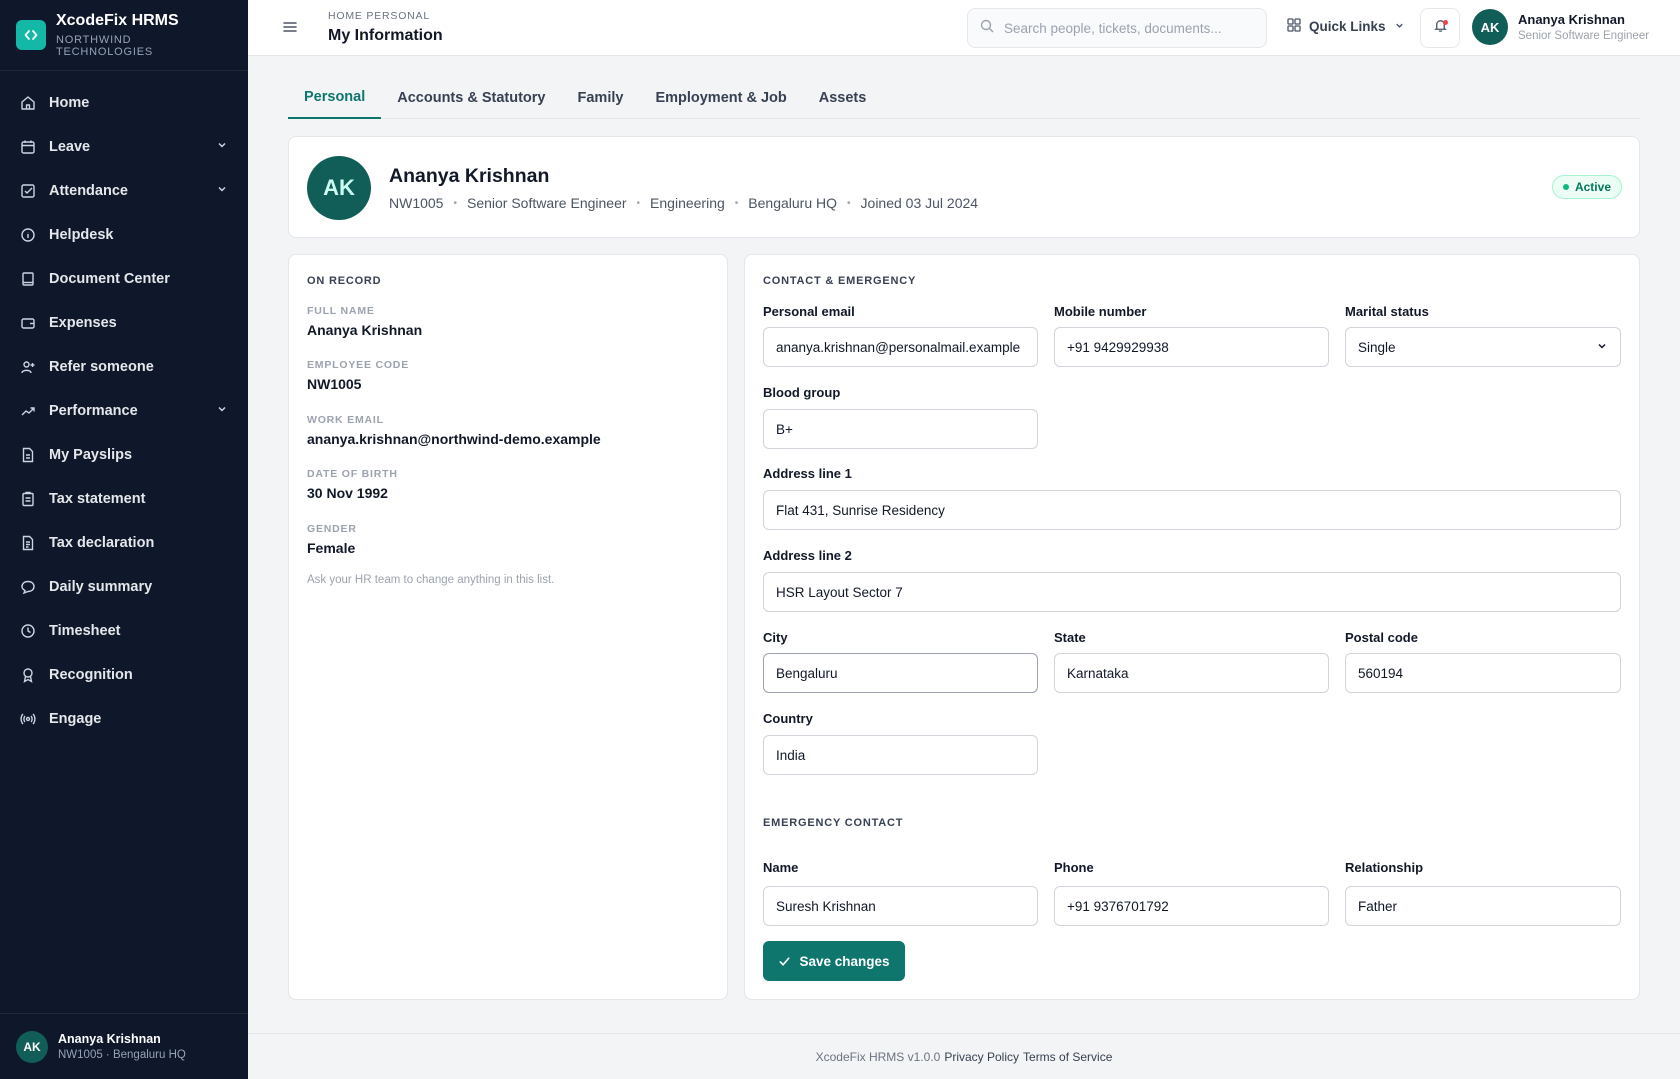 Image resolution: width=1680 pixels, height=1079 pixels. Describe the element at coordinates (1192, 592) in the screenshot. I see `address-line-2-field` at that location.